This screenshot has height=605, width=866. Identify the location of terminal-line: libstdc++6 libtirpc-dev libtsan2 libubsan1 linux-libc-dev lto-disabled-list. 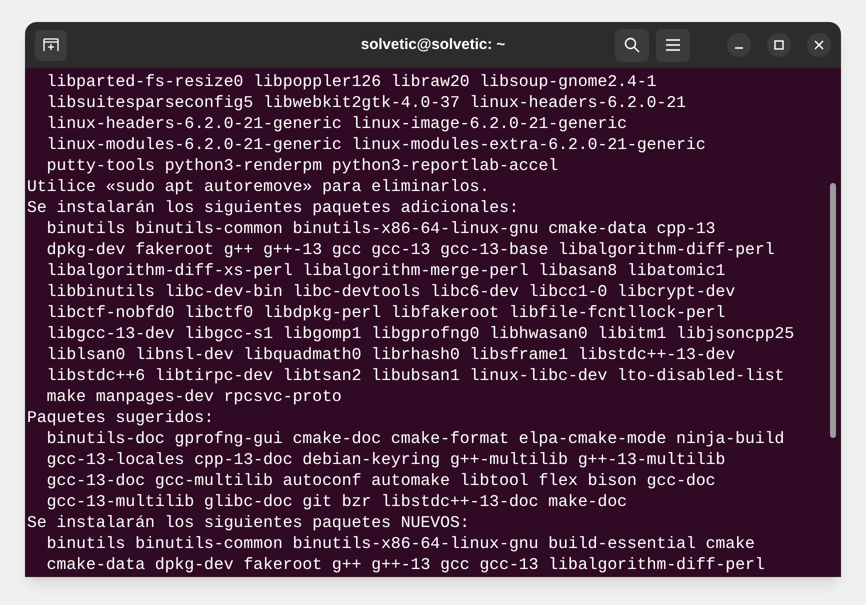
(416, 375).